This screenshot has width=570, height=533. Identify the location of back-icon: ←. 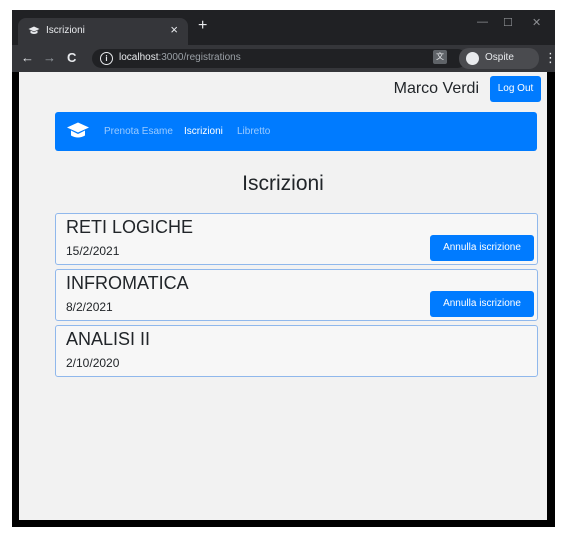
(27, 58).